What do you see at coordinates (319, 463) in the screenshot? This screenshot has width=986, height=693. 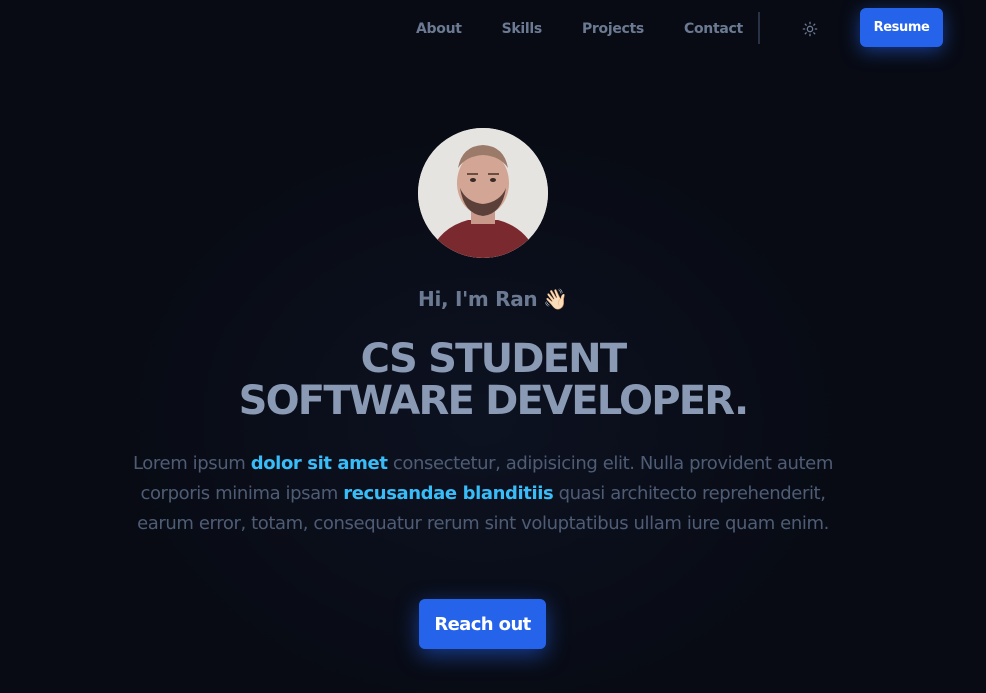 I see `bio-highlight-1: dolor sit amet` at bounding box center [319, 463].